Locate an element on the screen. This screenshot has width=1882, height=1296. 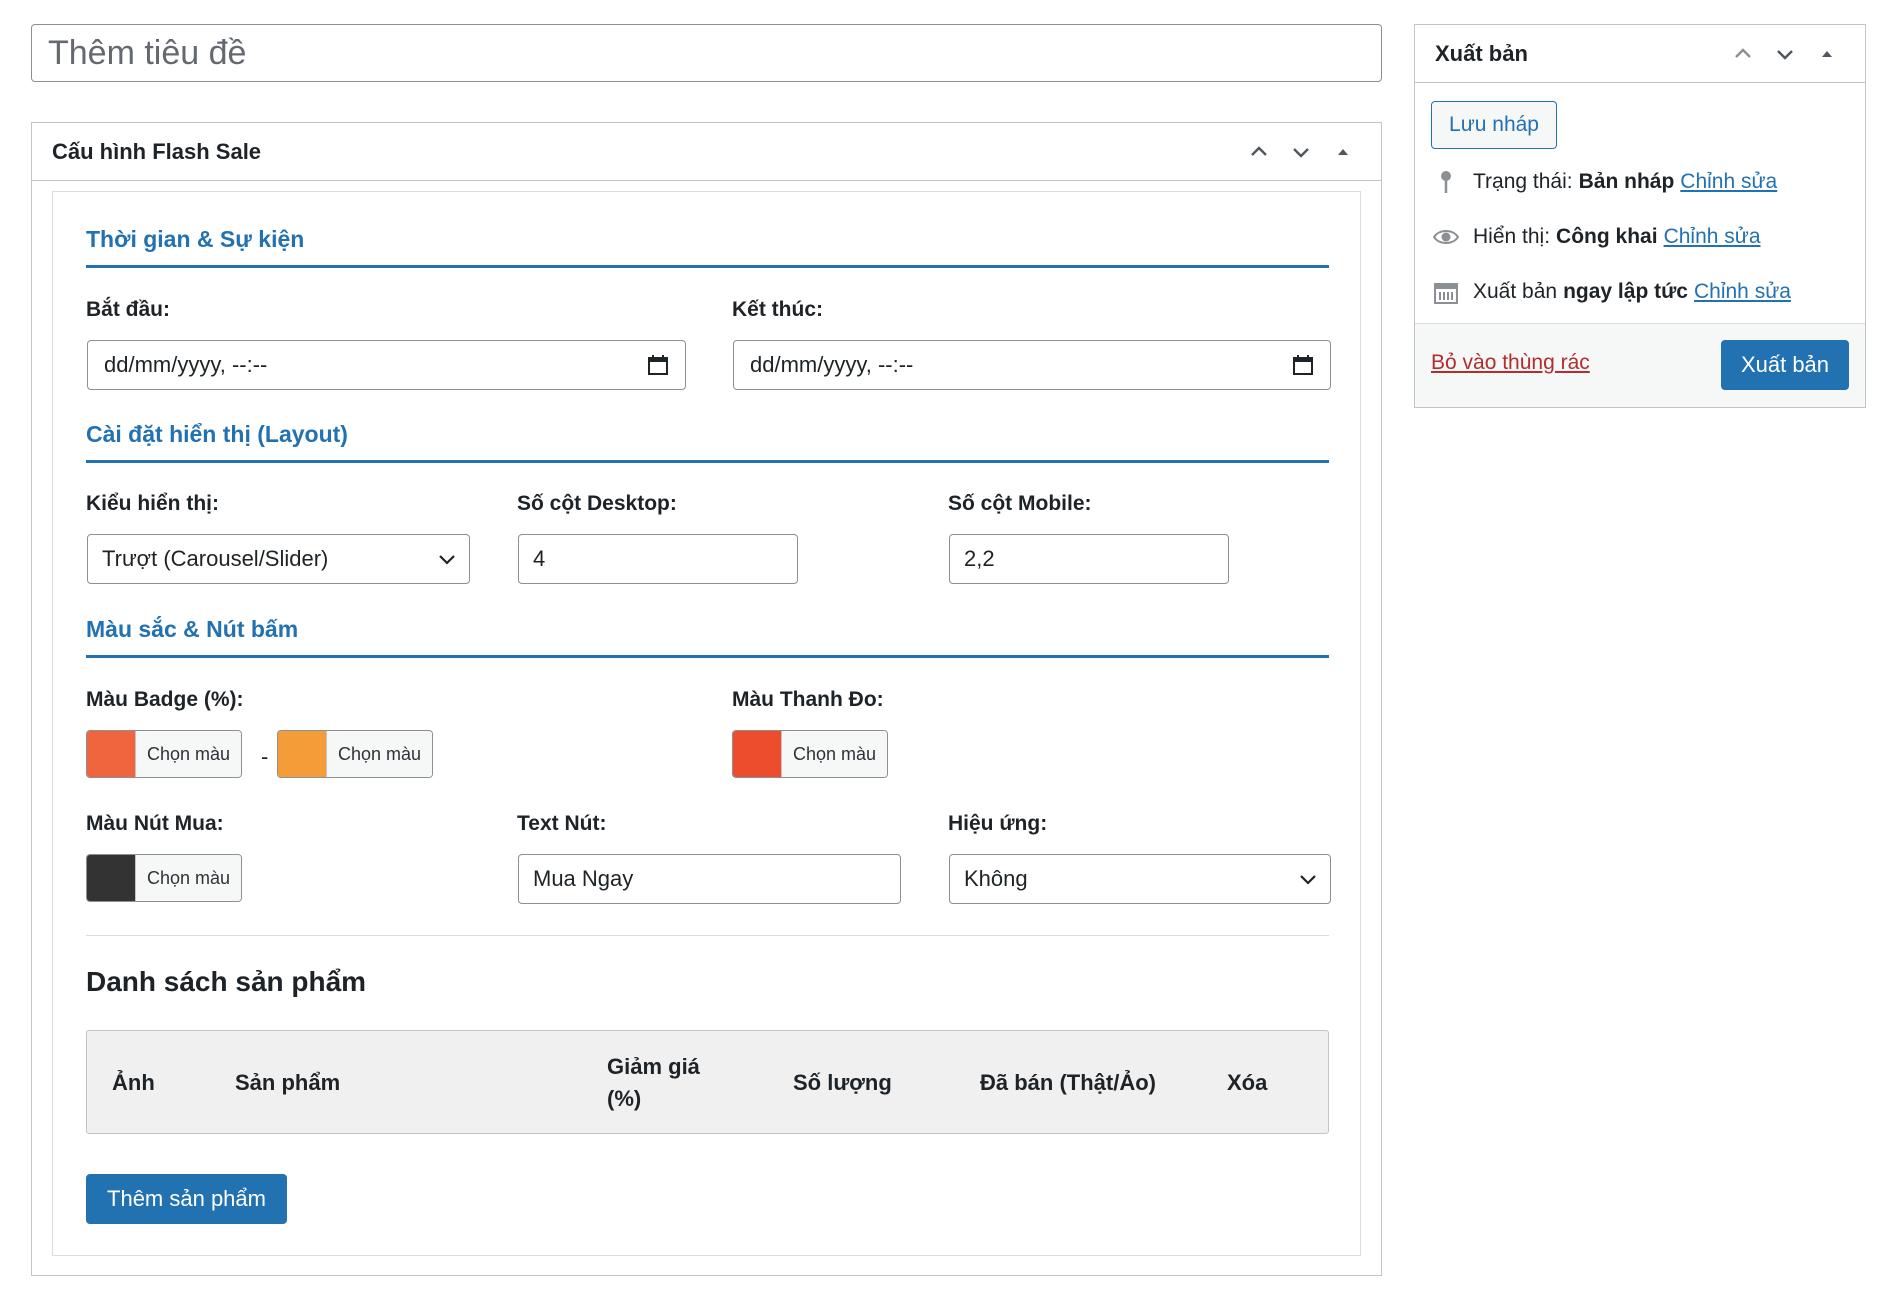
desktop-cols-input is located at coordinates (658, 559).